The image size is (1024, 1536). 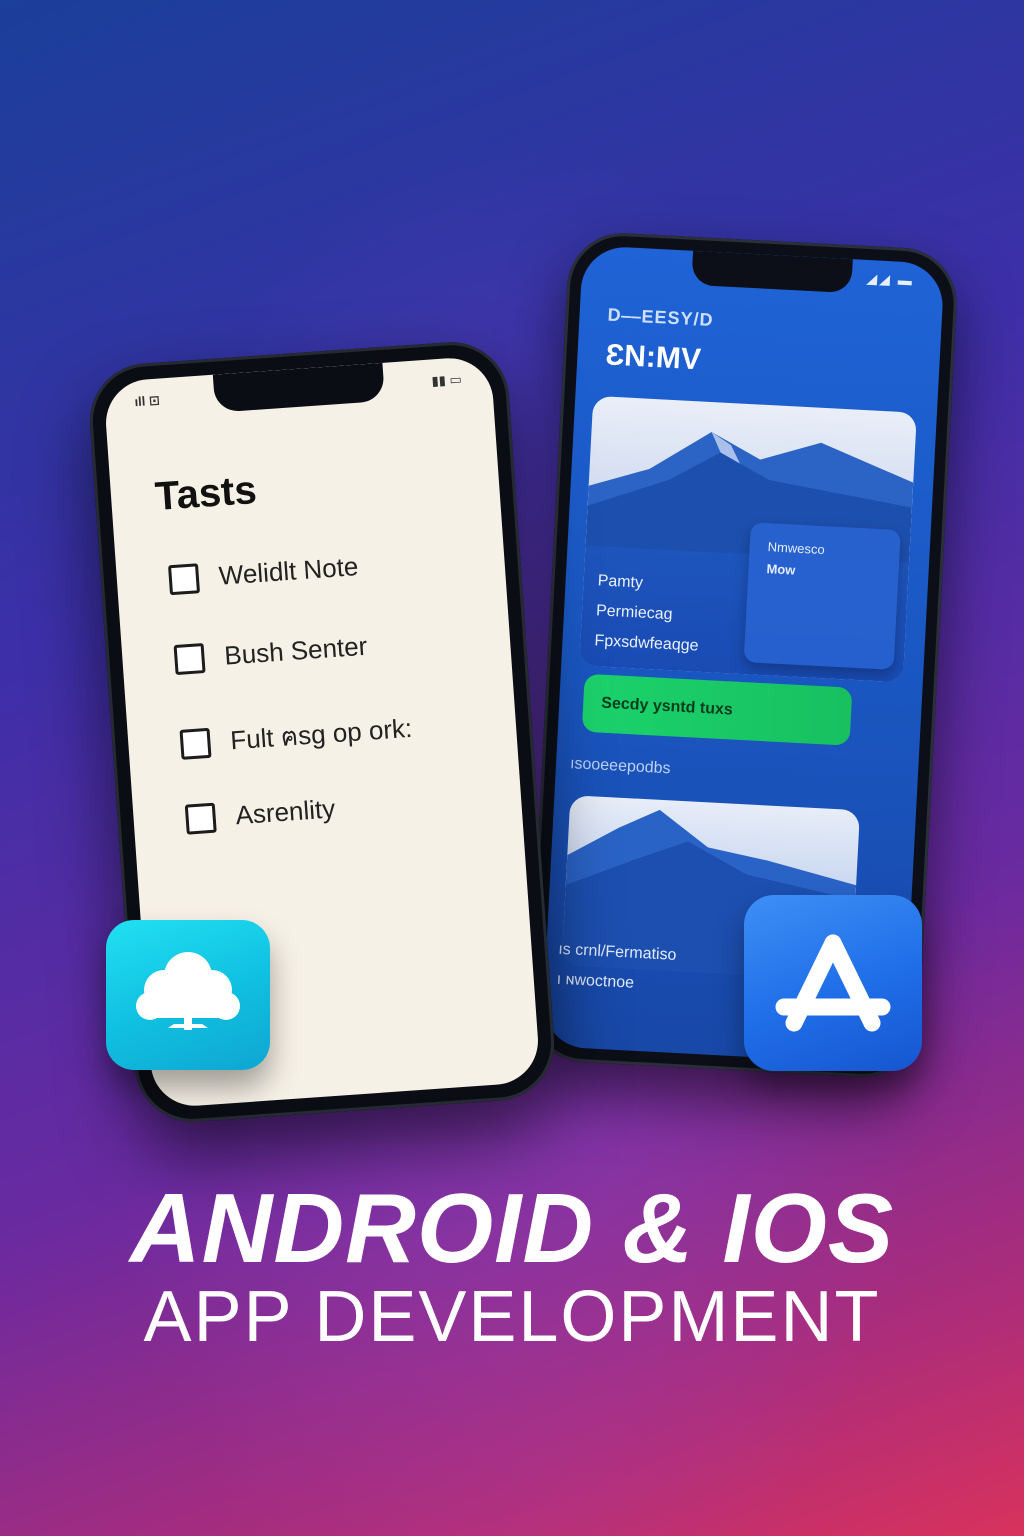 What do you see at coordinates (321, 734) in the screenshot?
I see `task-label: Fult ฅsg op ork:` at bounding box center [321, 734].